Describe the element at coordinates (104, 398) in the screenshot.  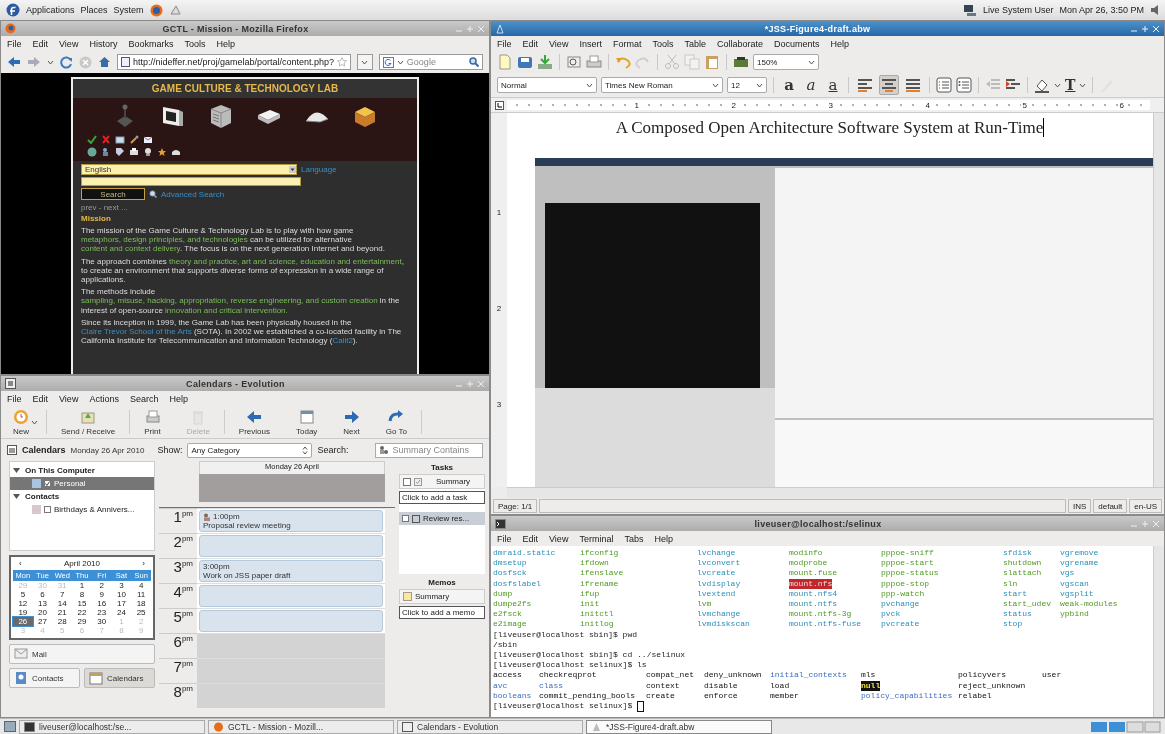
I see `menu-item: Actions` at that location.